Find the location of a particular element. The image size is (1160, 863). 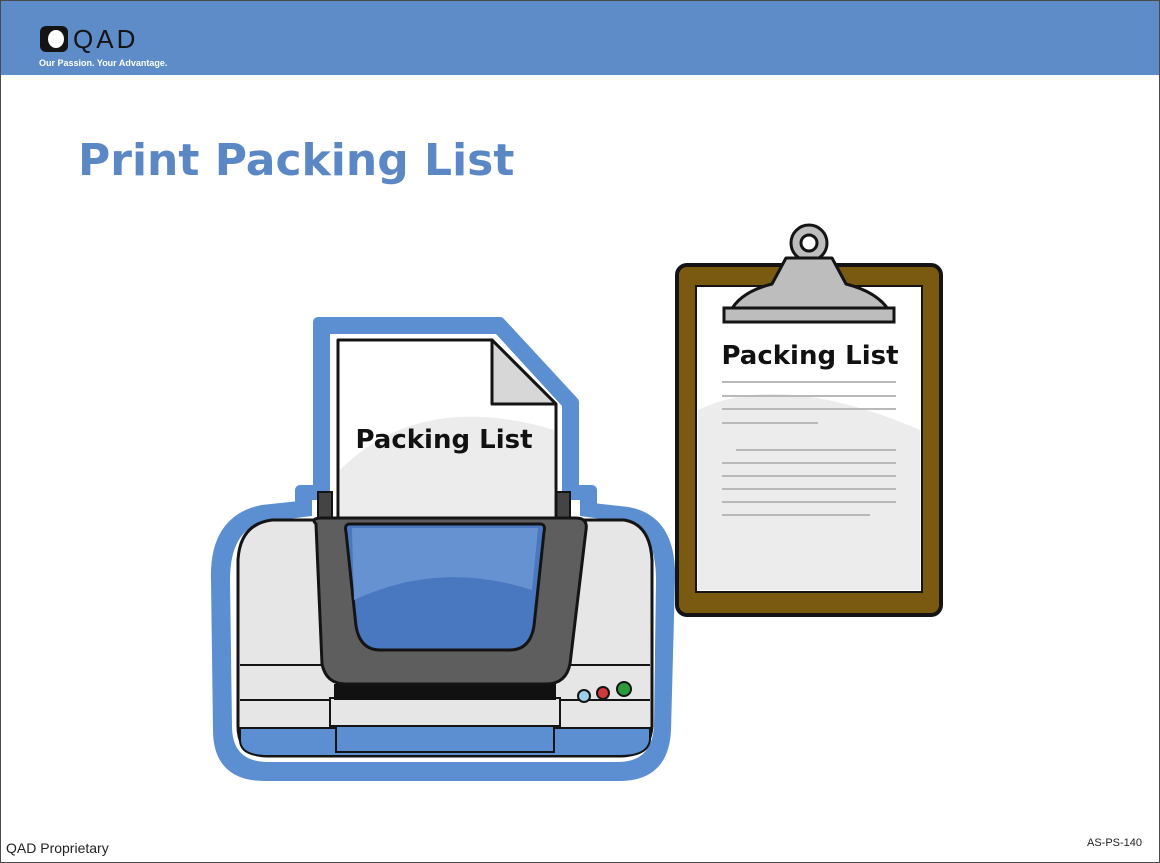

printed-page-label: Packing List is located at coordinates (443, 440).